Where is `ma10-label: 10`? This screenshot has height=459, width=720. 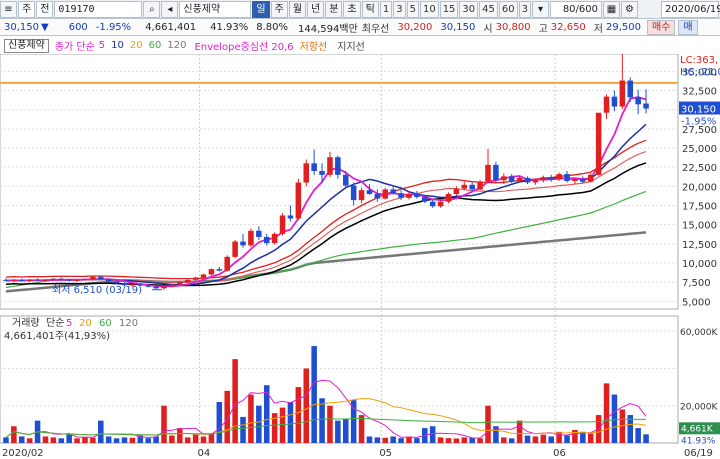
ma10-label: 10 is located at coordinates (117, 45).